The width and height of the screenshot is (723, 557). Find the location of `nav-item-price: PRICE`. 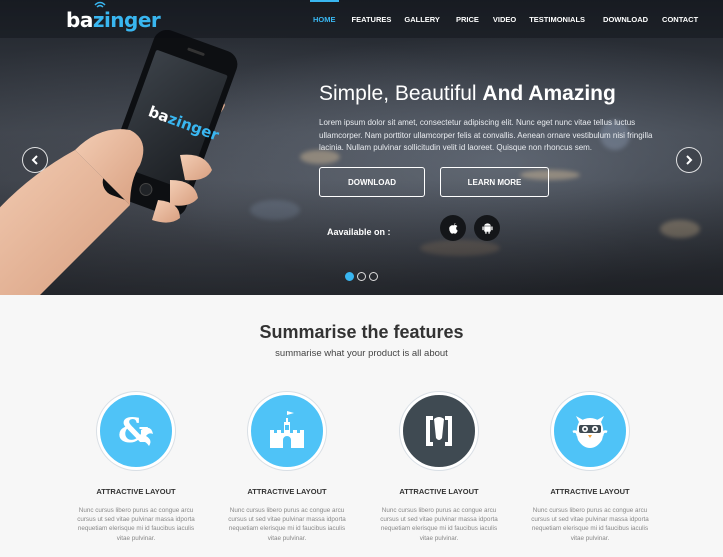

nav-item-price: PRICE is located at coordinates (467, 19).